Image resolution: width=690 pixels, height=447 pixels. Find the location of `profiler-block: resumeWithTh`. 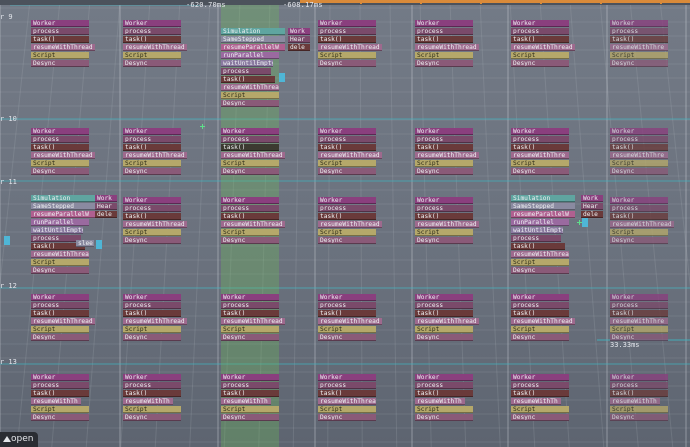

profiler-block: resumeWithTh is located at coordinates (246, 401).